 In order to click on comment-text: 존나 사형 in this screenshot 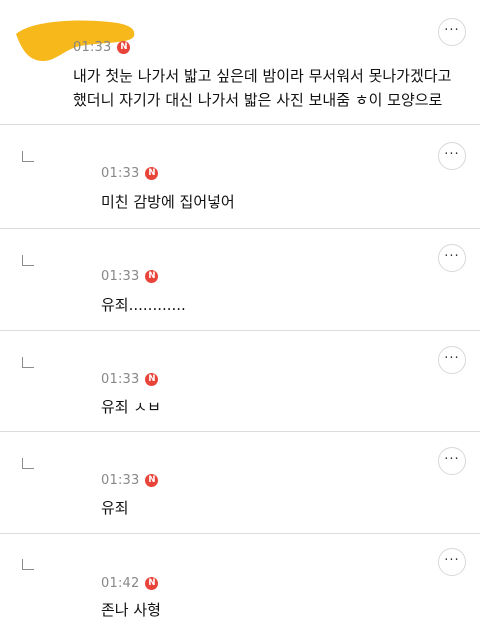, I will do `click(131, 610)`.